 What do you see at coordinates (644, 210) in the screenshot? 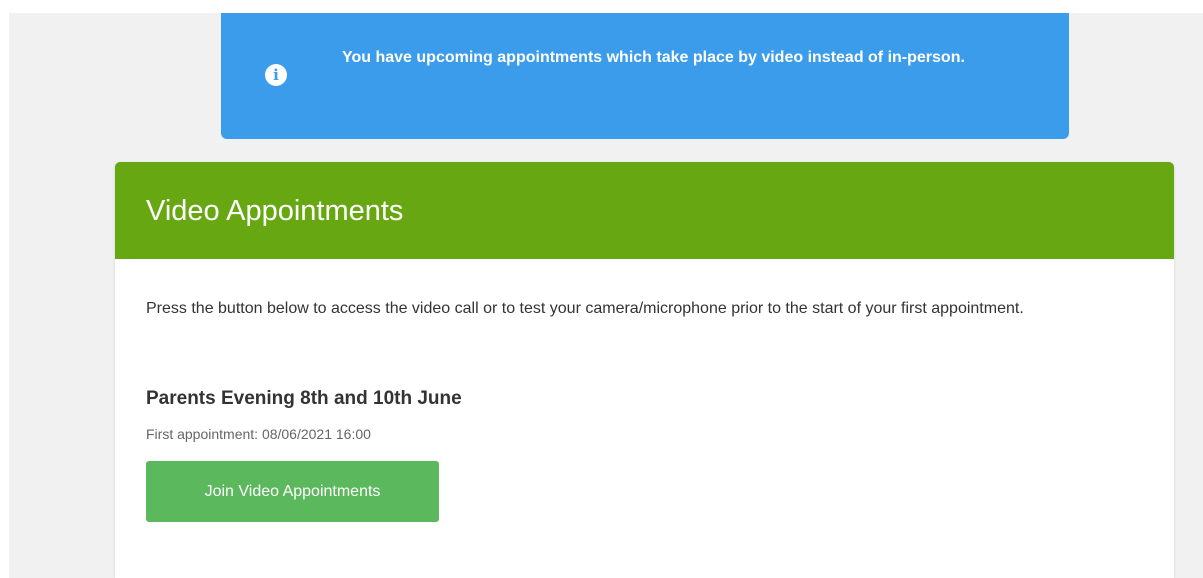
I see `card-header: Video Appointments` at bounding box center [644, 210].